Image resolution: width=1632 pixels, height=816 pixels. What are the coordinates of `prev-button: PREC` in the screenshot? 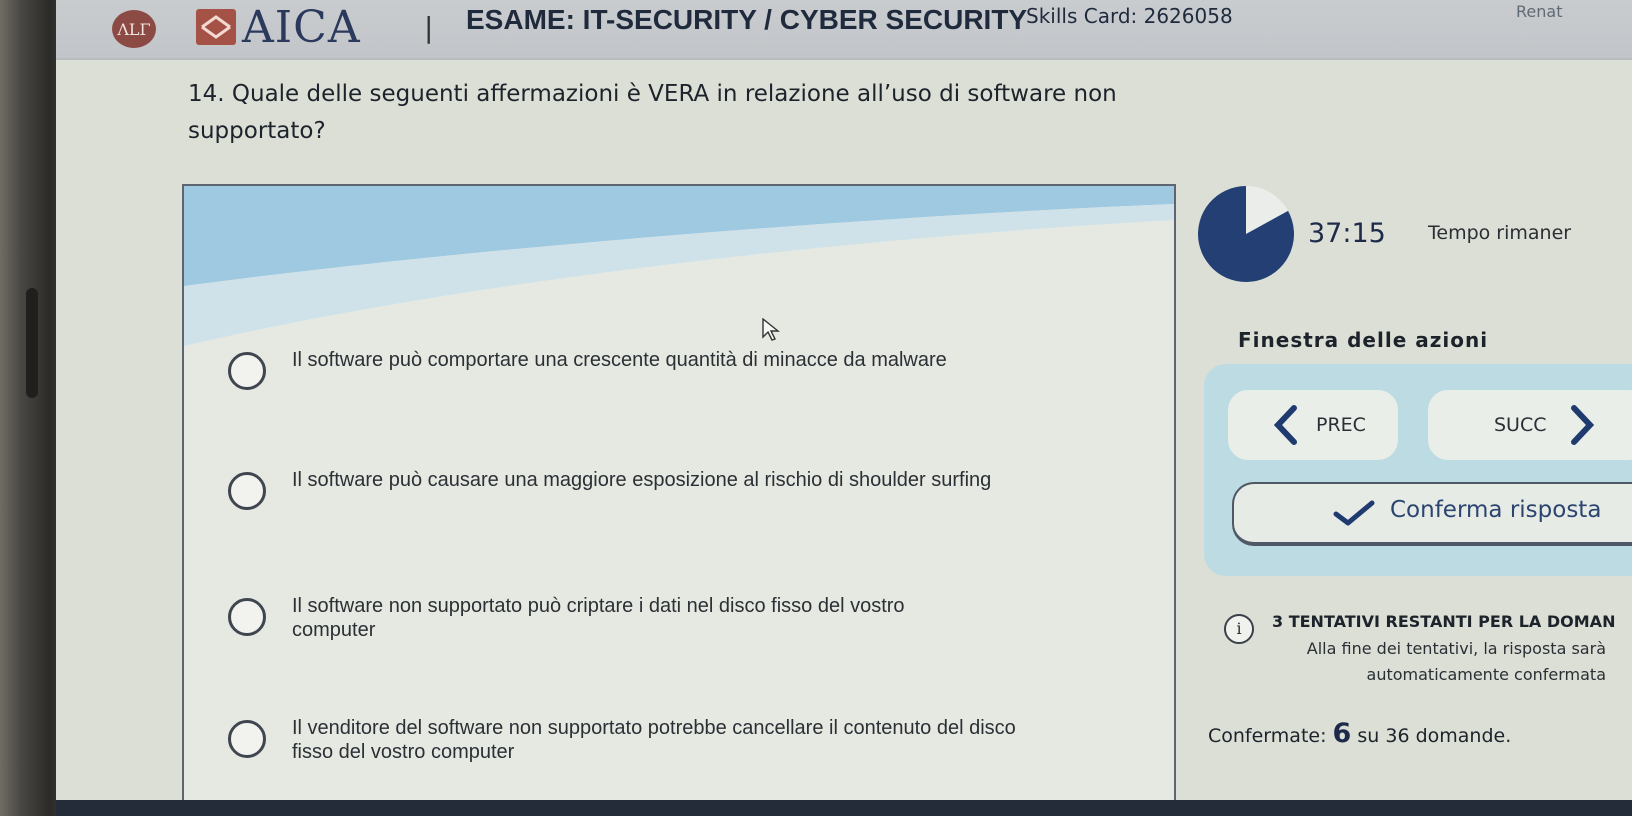 It's located at (1313, 425).